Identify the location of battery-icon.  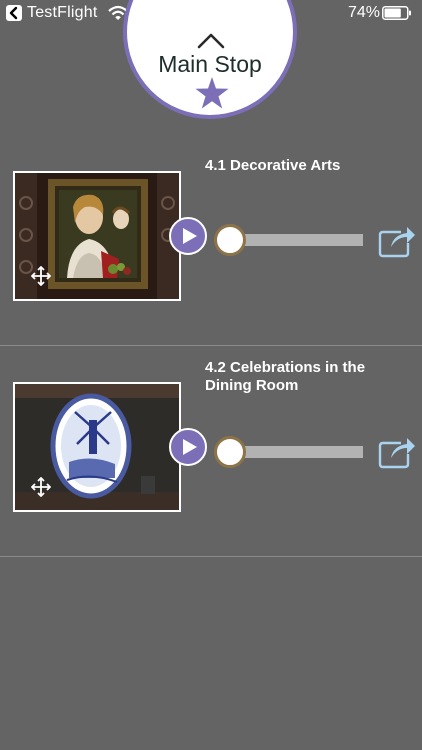
(396, 13).